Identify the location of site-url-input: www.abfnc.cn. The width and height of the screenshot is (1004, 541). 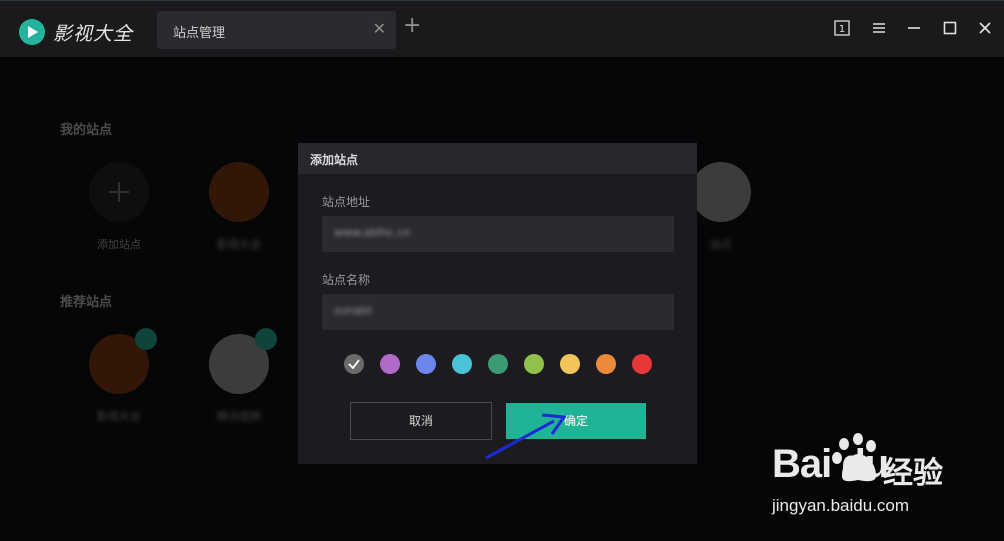
(498, 234).